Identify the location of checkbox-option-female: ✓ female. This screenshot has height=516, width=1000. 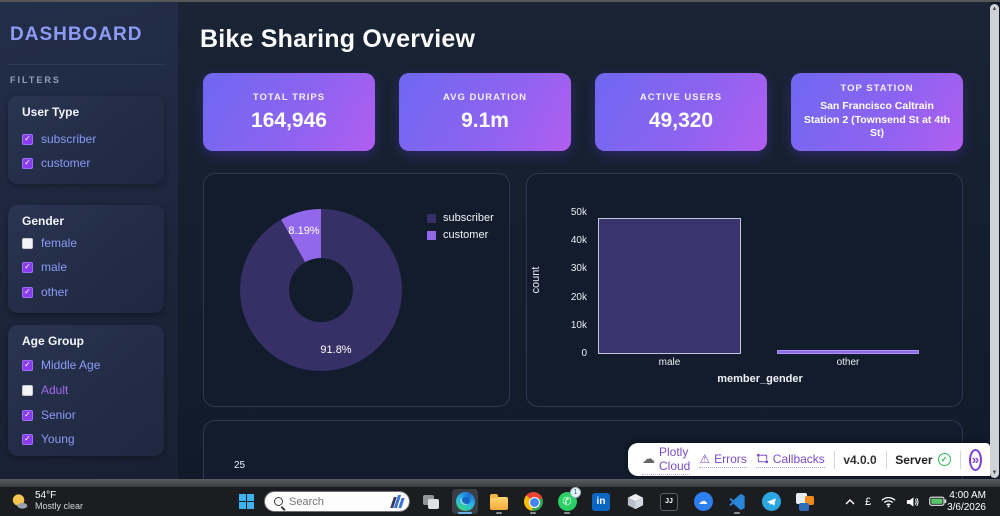
(49, 243).